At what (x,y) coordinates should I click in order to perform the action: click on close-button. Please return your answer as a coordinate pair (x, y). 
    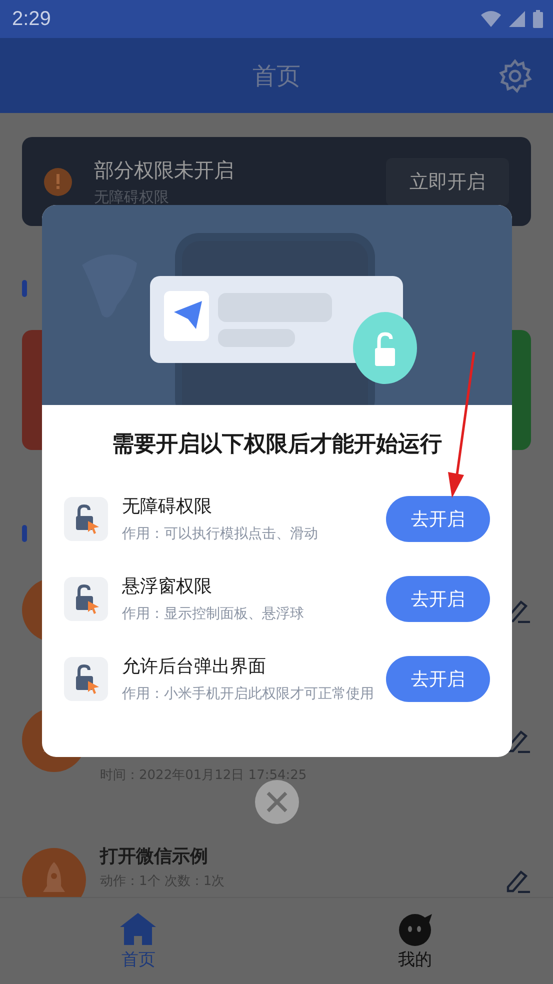
    Looking at the image, I should click on (277, 802).